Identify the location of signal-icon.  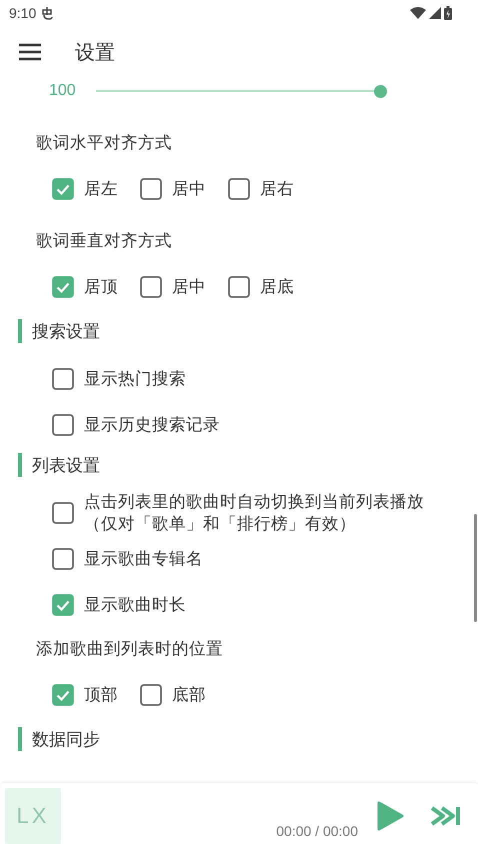
(435, 13).